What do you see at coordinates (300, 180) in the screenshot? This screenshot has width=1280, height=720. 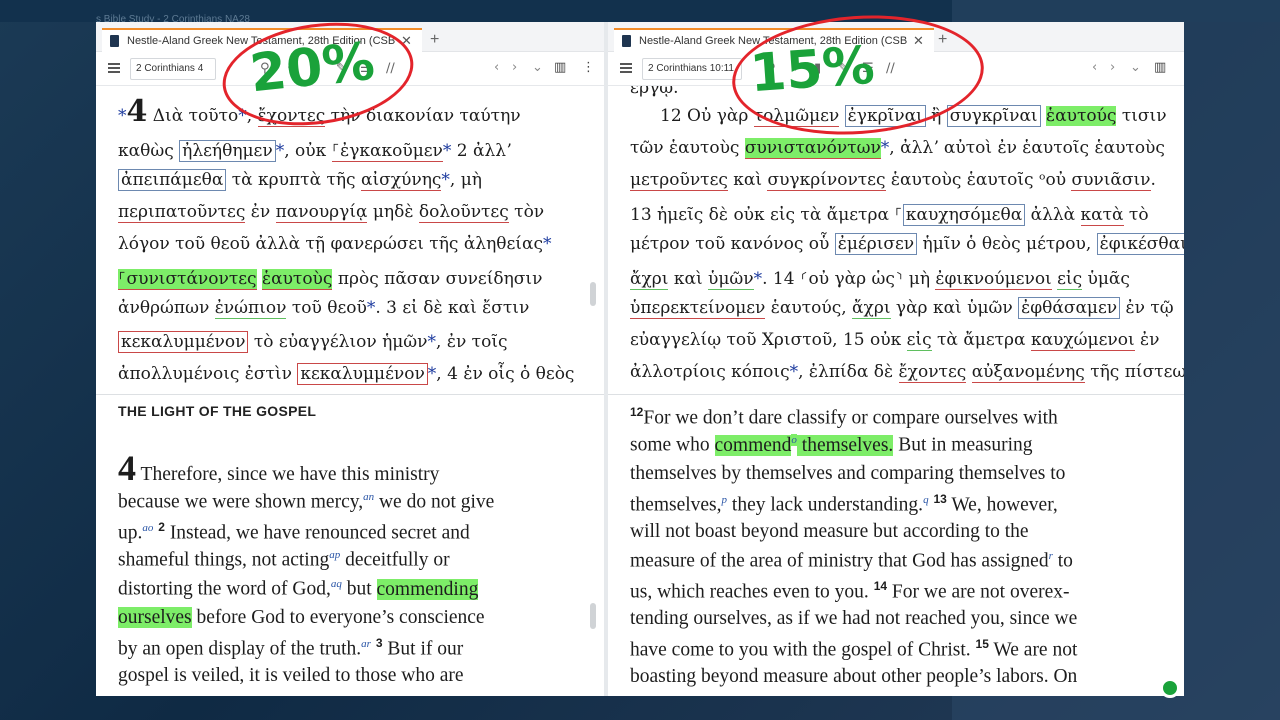 I see `greek-line: ἀπειπάμεθα τὰ κρυπτὰ τῆς αἰσχύνης*, μὴ` at bounding box center [300, 180].